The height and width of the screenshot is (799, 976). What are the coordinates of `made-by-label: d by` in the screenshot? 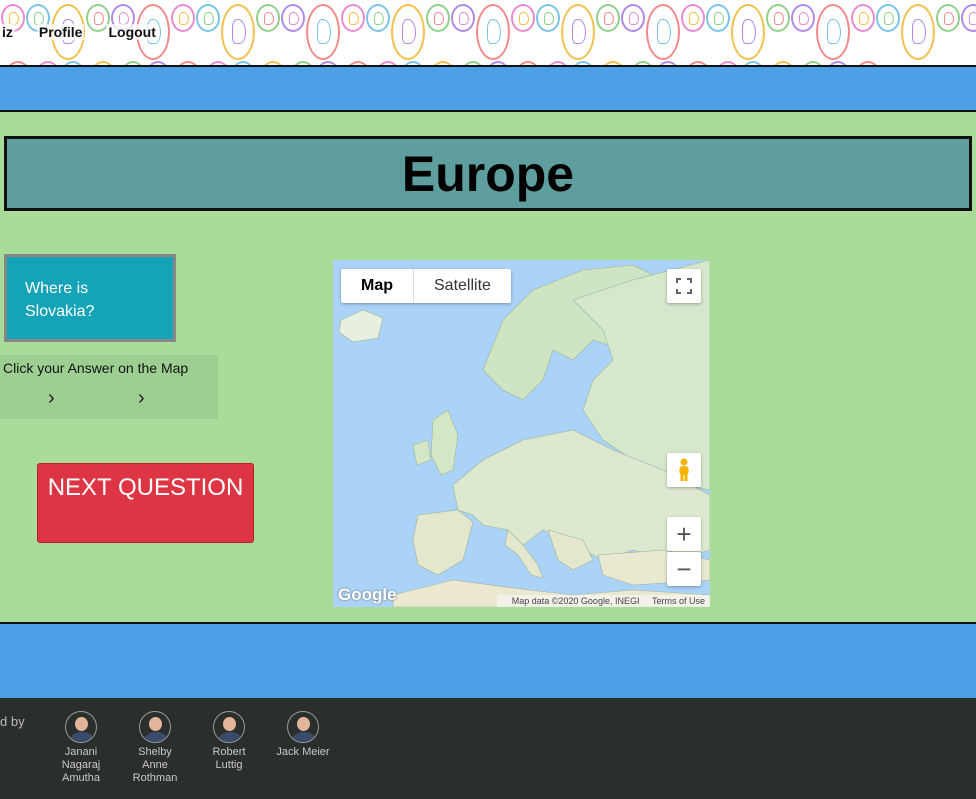 It's located at (12, 721).